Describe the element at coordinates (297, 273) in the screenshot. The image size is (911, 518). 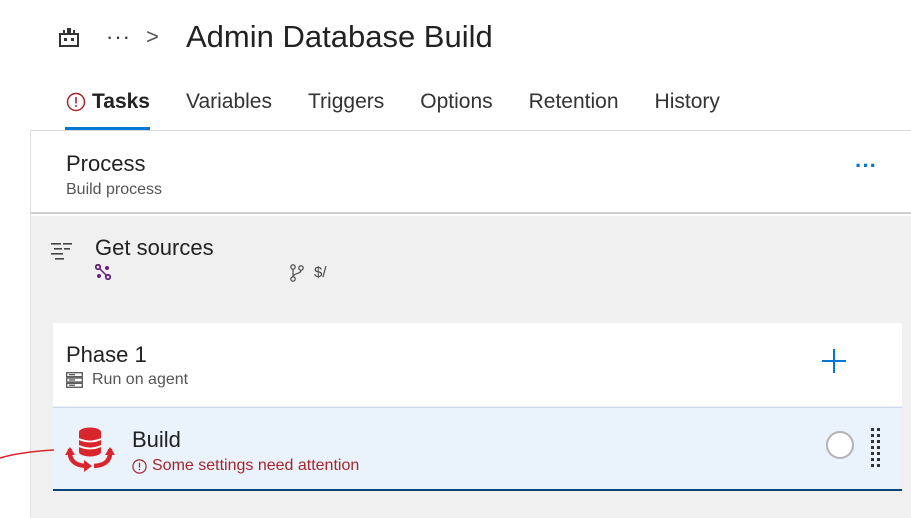
I see `branch-icon` at that location.